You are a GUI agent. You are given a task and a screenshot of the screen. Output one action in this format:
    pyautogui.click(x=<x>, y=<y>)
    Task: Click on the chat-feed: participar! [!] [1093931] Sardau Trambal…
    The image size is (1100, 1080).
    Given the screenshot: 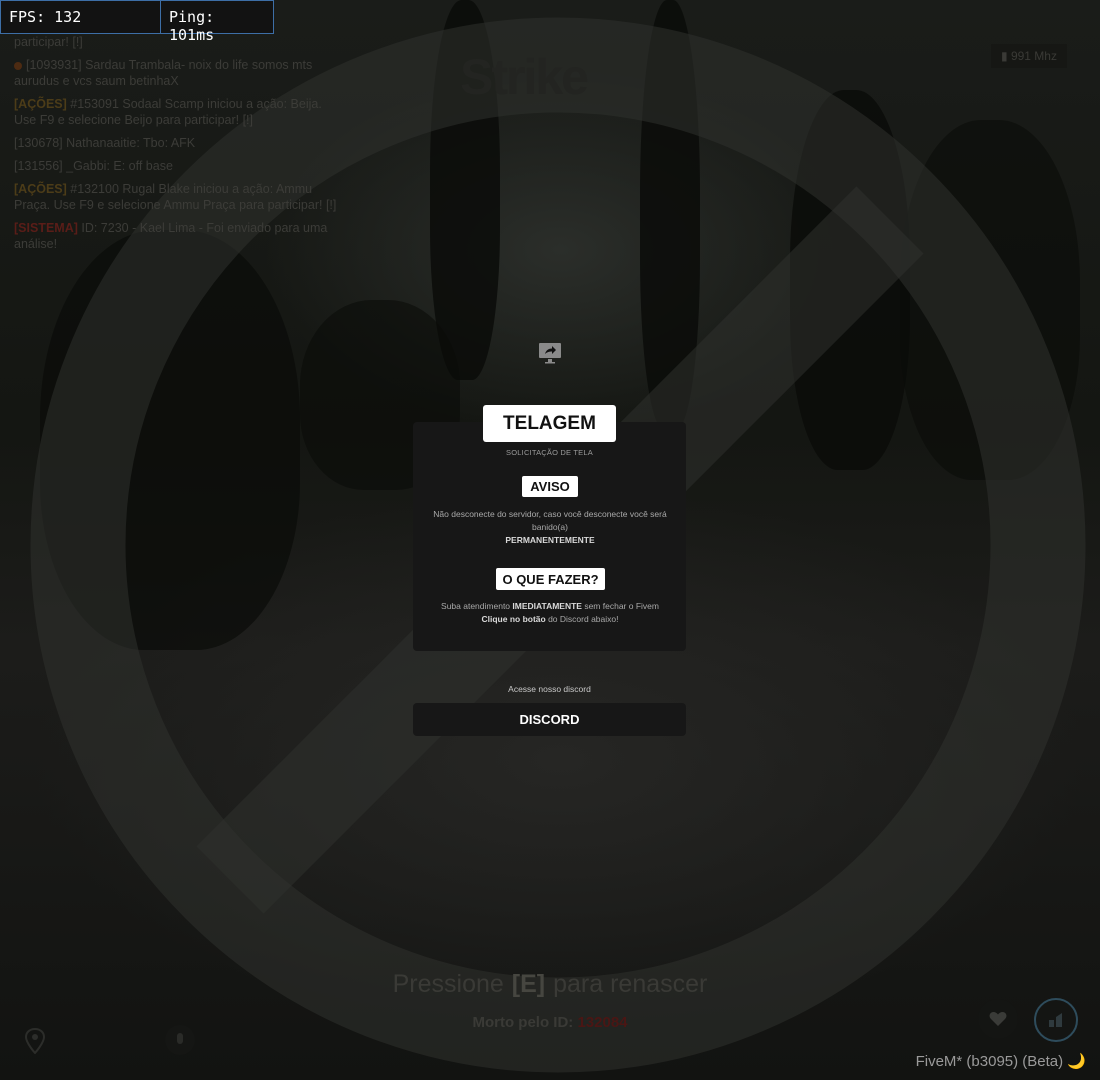 What is the action you would take?
    pyautogui.click(x=179, y=146)
    